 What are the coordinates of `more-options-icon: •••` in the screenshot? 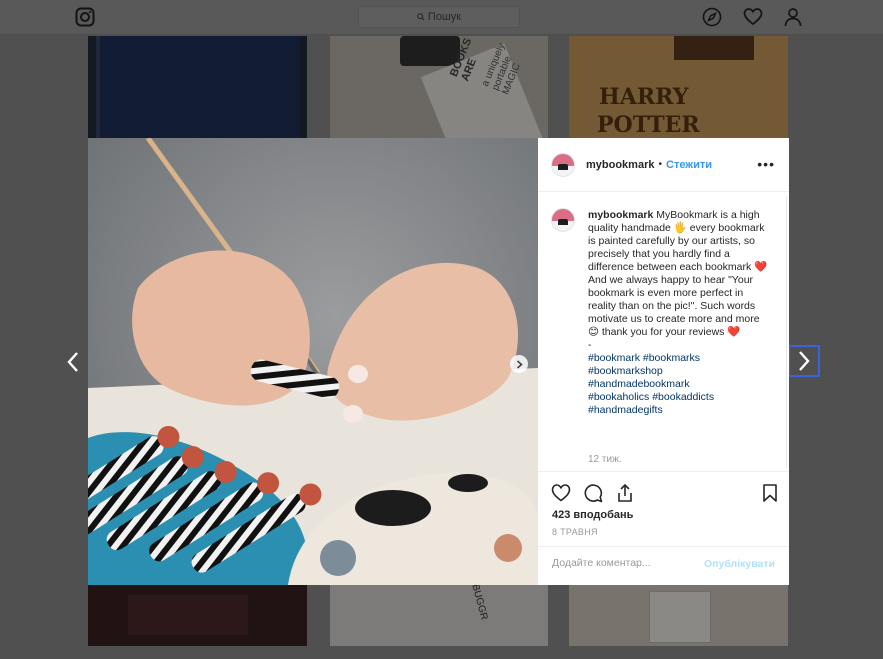 It's located at (766, 164).